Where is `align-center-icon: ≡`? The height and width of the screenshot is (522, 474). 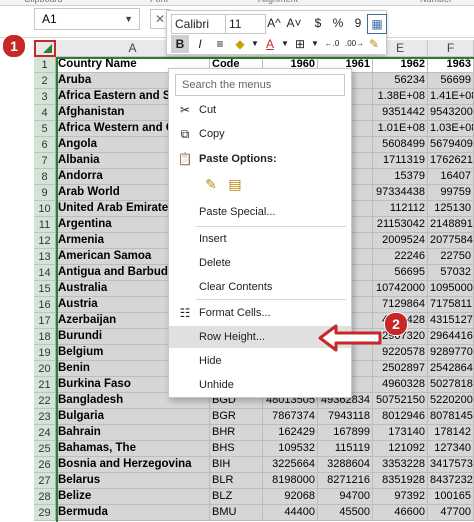
align-center-icon: ≡ is located at coordinates (220, 44).